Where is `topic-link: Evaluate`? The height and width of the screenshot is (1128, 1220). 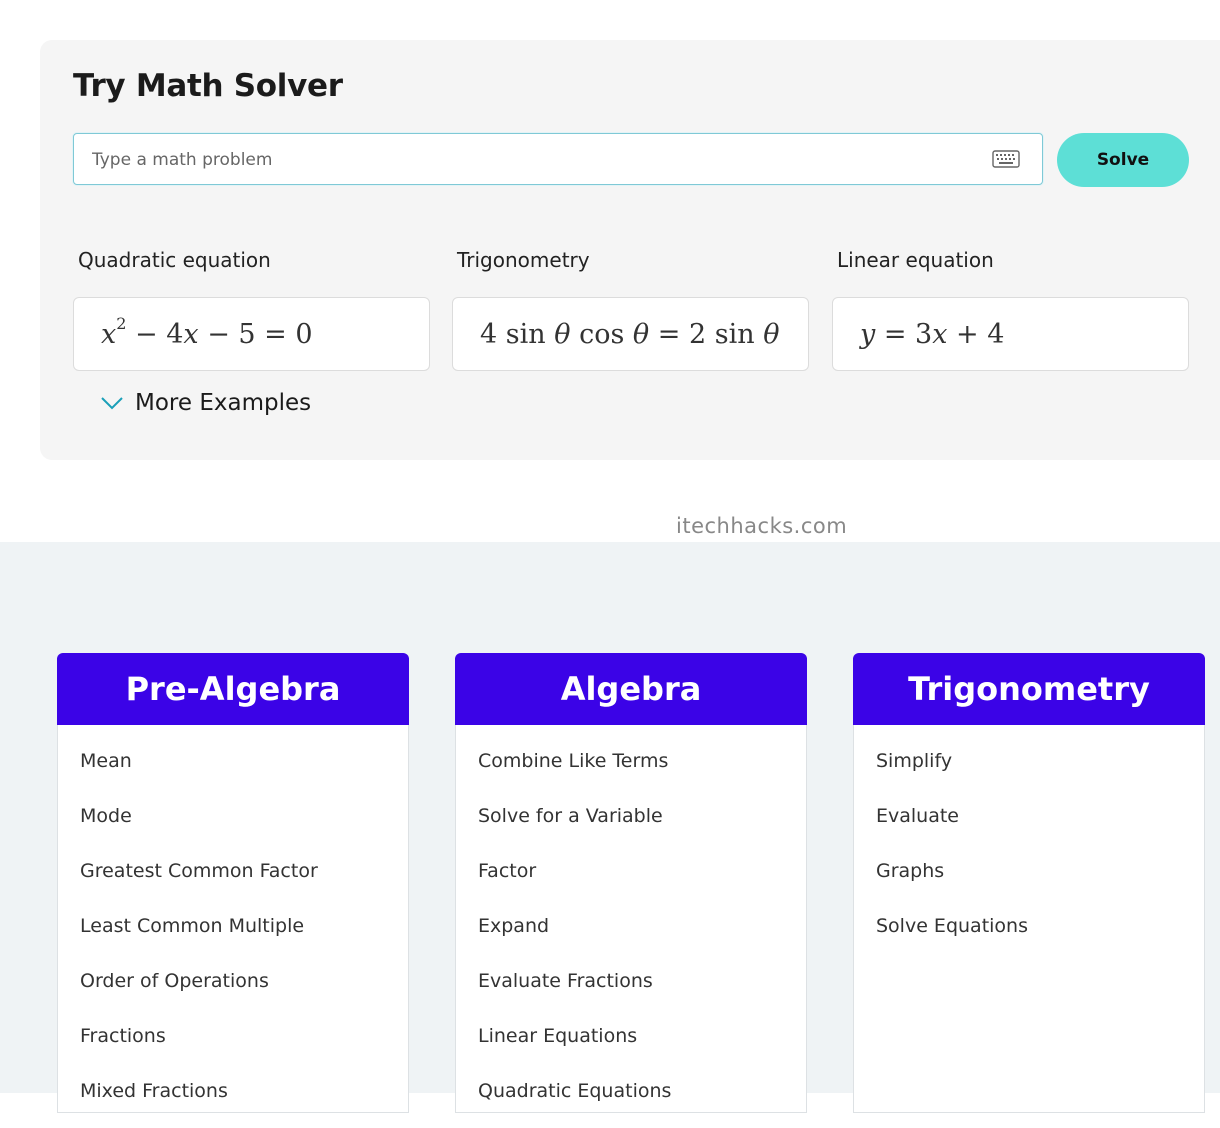 topic-link: Evaluate is located at coordinates (1040, 807).